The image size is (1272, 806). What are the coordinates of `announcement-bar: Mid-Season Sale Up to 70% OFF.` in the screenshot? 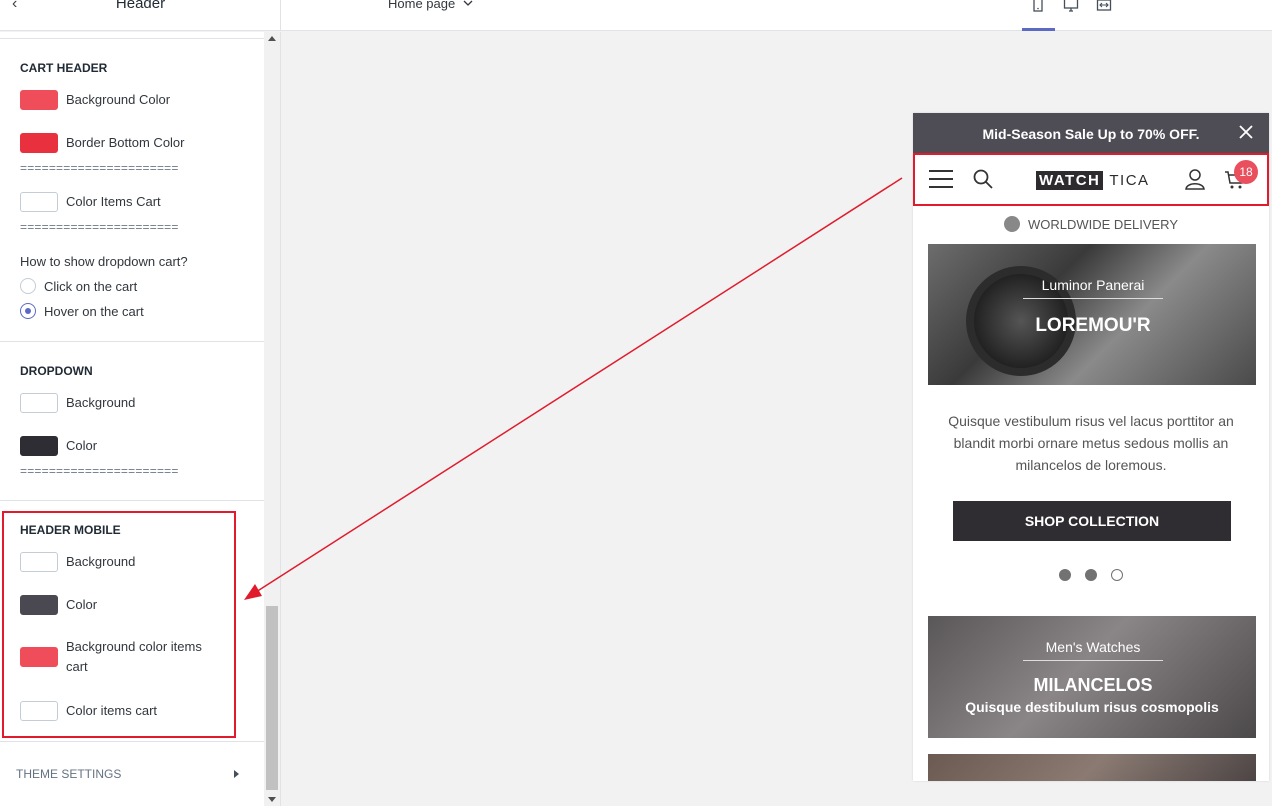 It's located at (1091, 133).